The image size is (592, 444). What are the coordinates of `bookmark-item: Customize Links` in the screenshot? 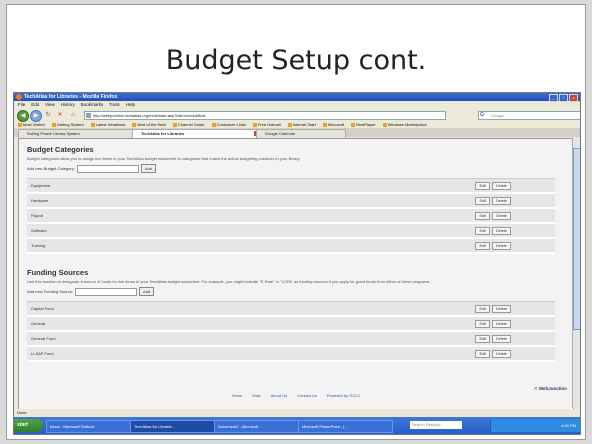 It's located at (228, 124).